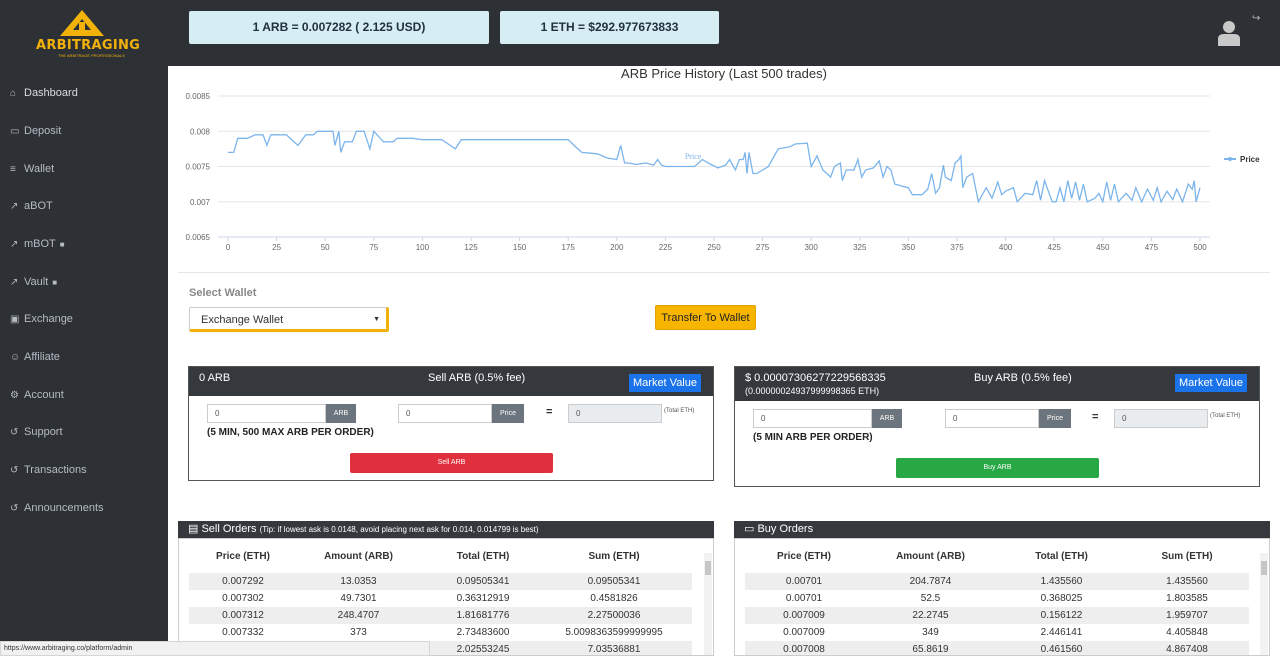 Image resolution: width=1280 pixels, height=656 pixels. I want to click on transfer-to-wallet-button: Transfer To Wallet, so click(705, 317).